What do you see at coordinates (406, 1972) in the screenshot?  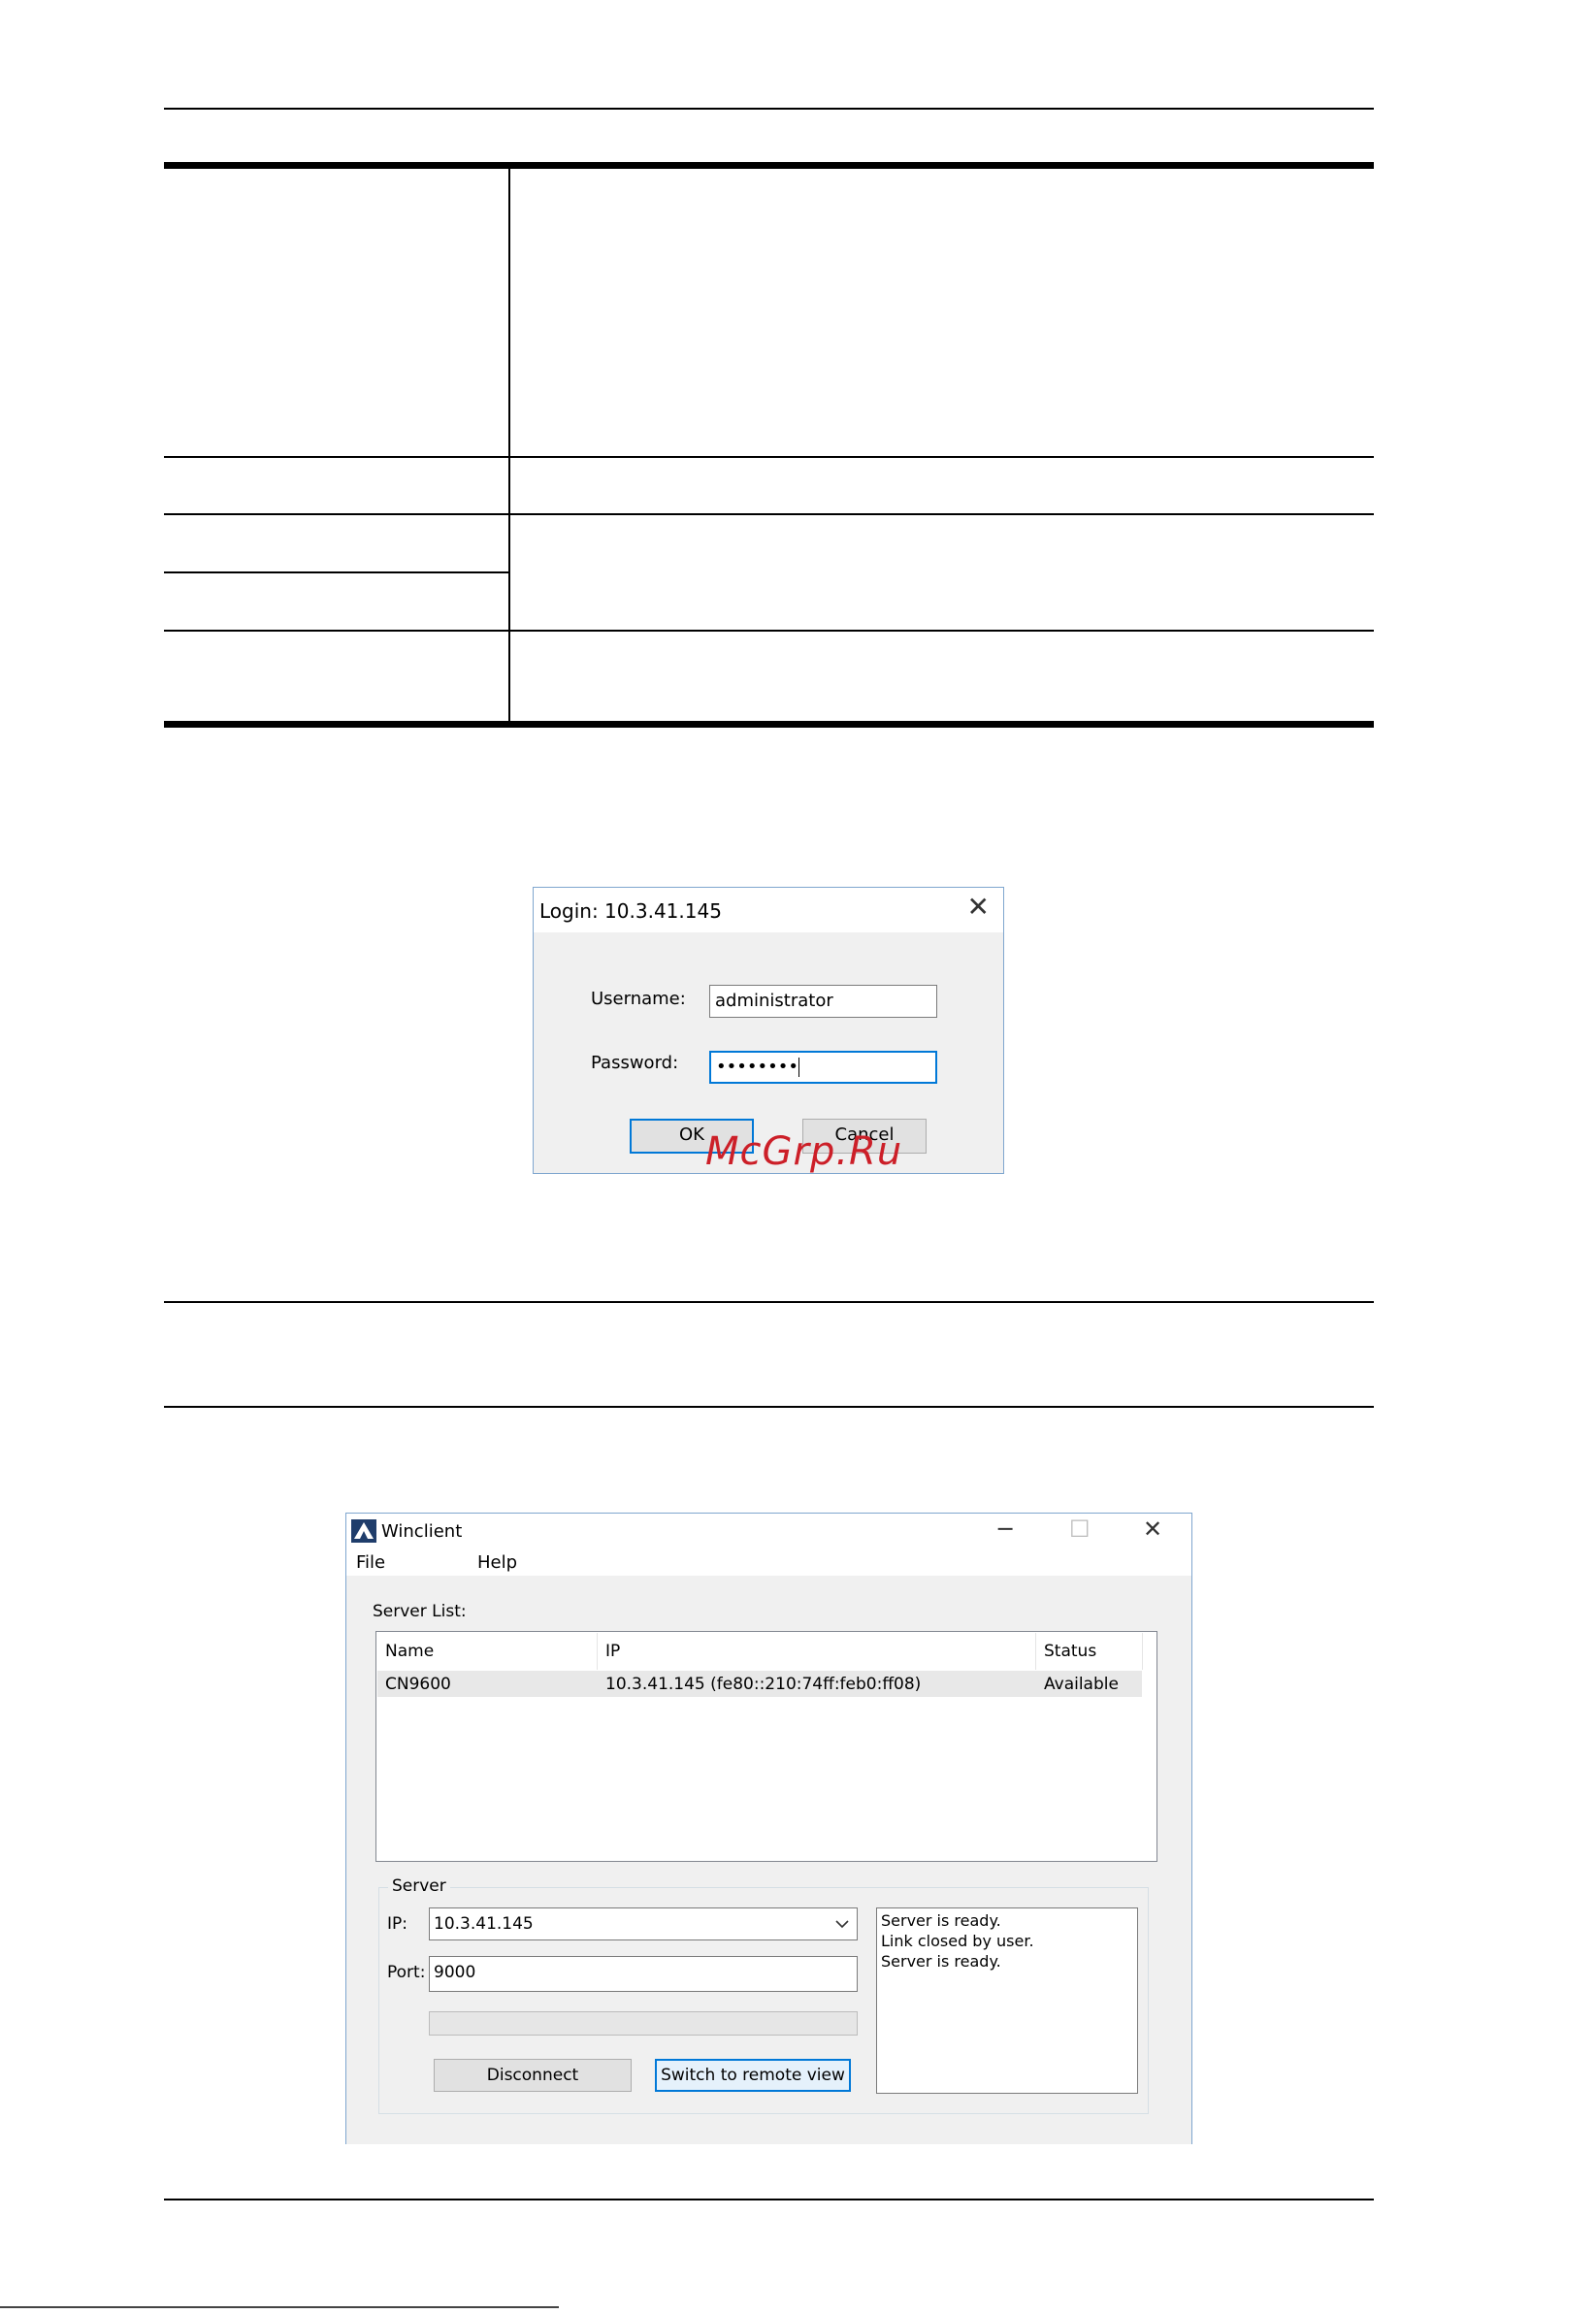 I see `port-label: Port:` at bounding box center [406, 1972].